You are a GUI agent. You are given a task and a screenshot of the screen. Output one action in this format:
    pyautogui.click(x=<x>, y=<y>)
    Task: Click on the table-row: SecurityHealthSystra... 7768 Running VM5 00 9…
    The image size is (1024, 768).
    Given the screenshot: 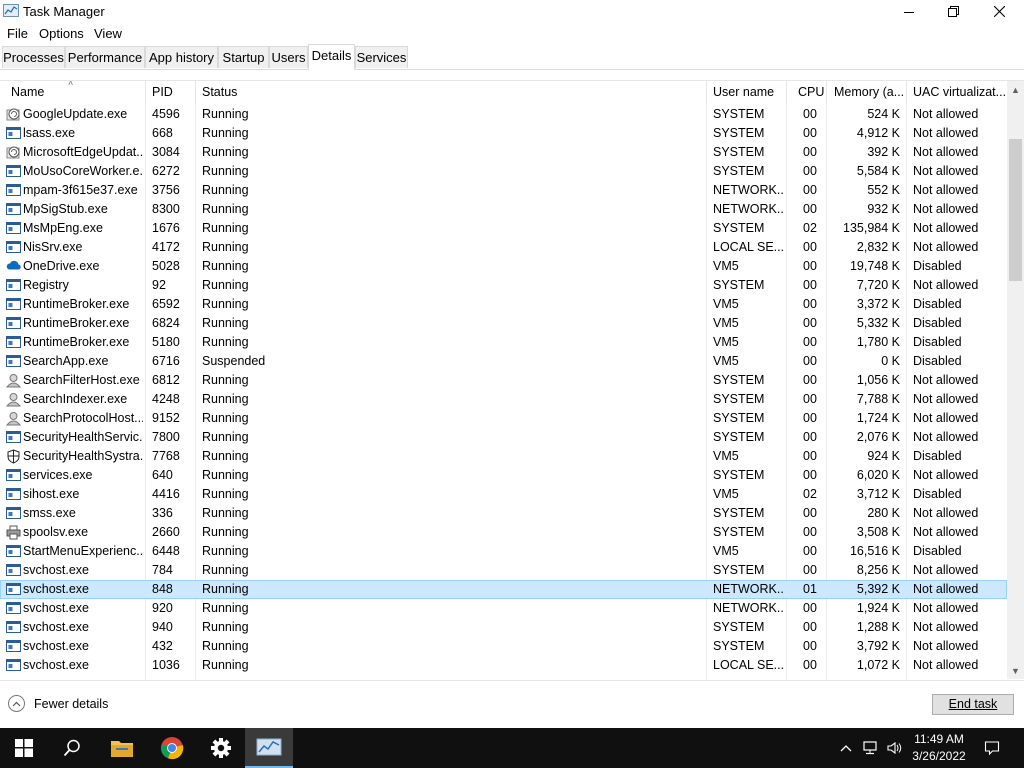 What is the action you would take?
    pyautogui.click(x=503, y=456)
    